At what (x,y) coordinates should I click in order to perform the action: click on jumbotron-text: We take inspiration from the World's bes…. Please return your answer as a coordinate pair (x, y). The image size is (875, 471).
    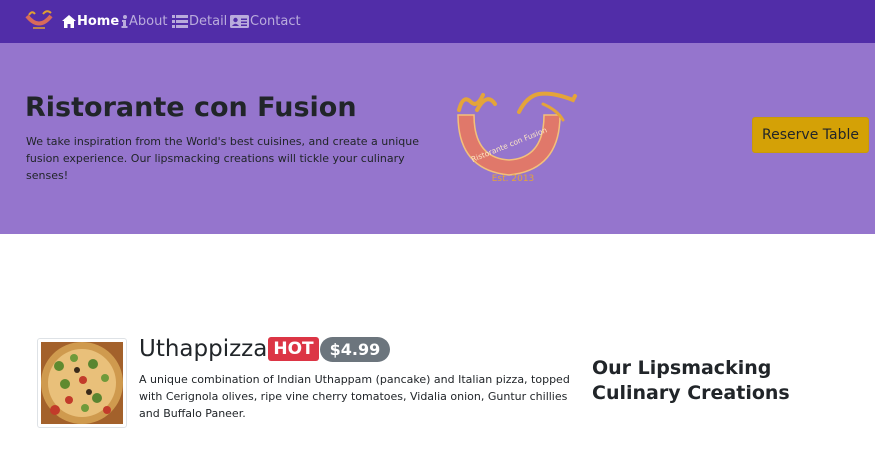
    Looking at the image, I should click on (223, 158).